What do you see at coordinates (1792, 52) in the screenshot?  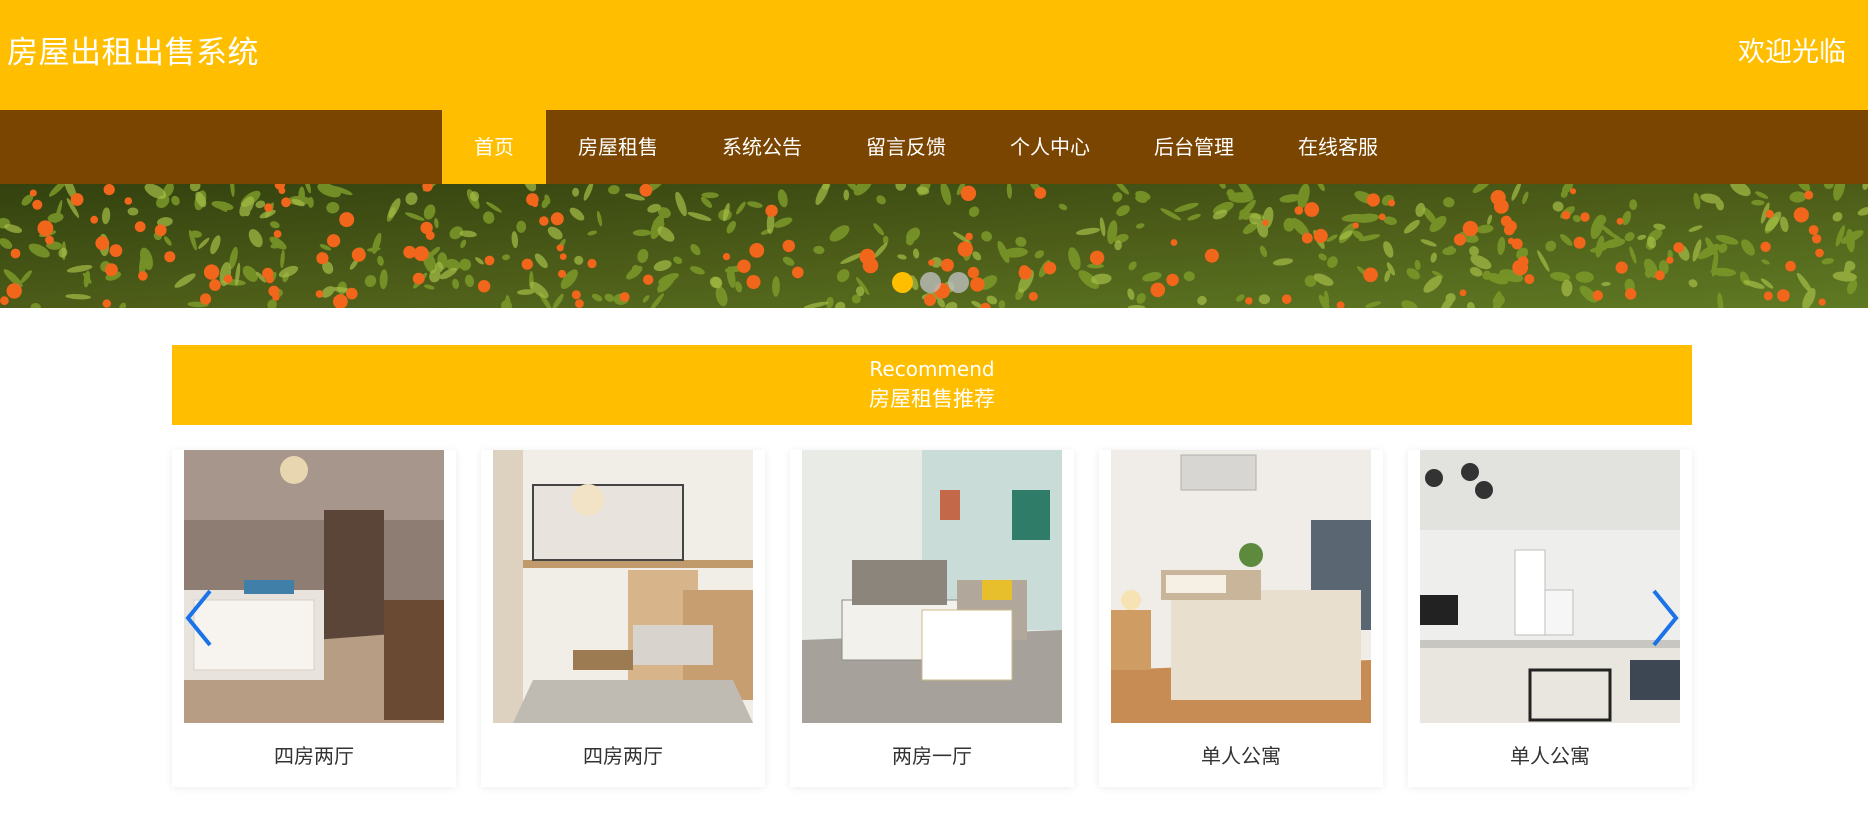 I see `welcome-text: 欢迎光临` at bounding box center [1792, 52].